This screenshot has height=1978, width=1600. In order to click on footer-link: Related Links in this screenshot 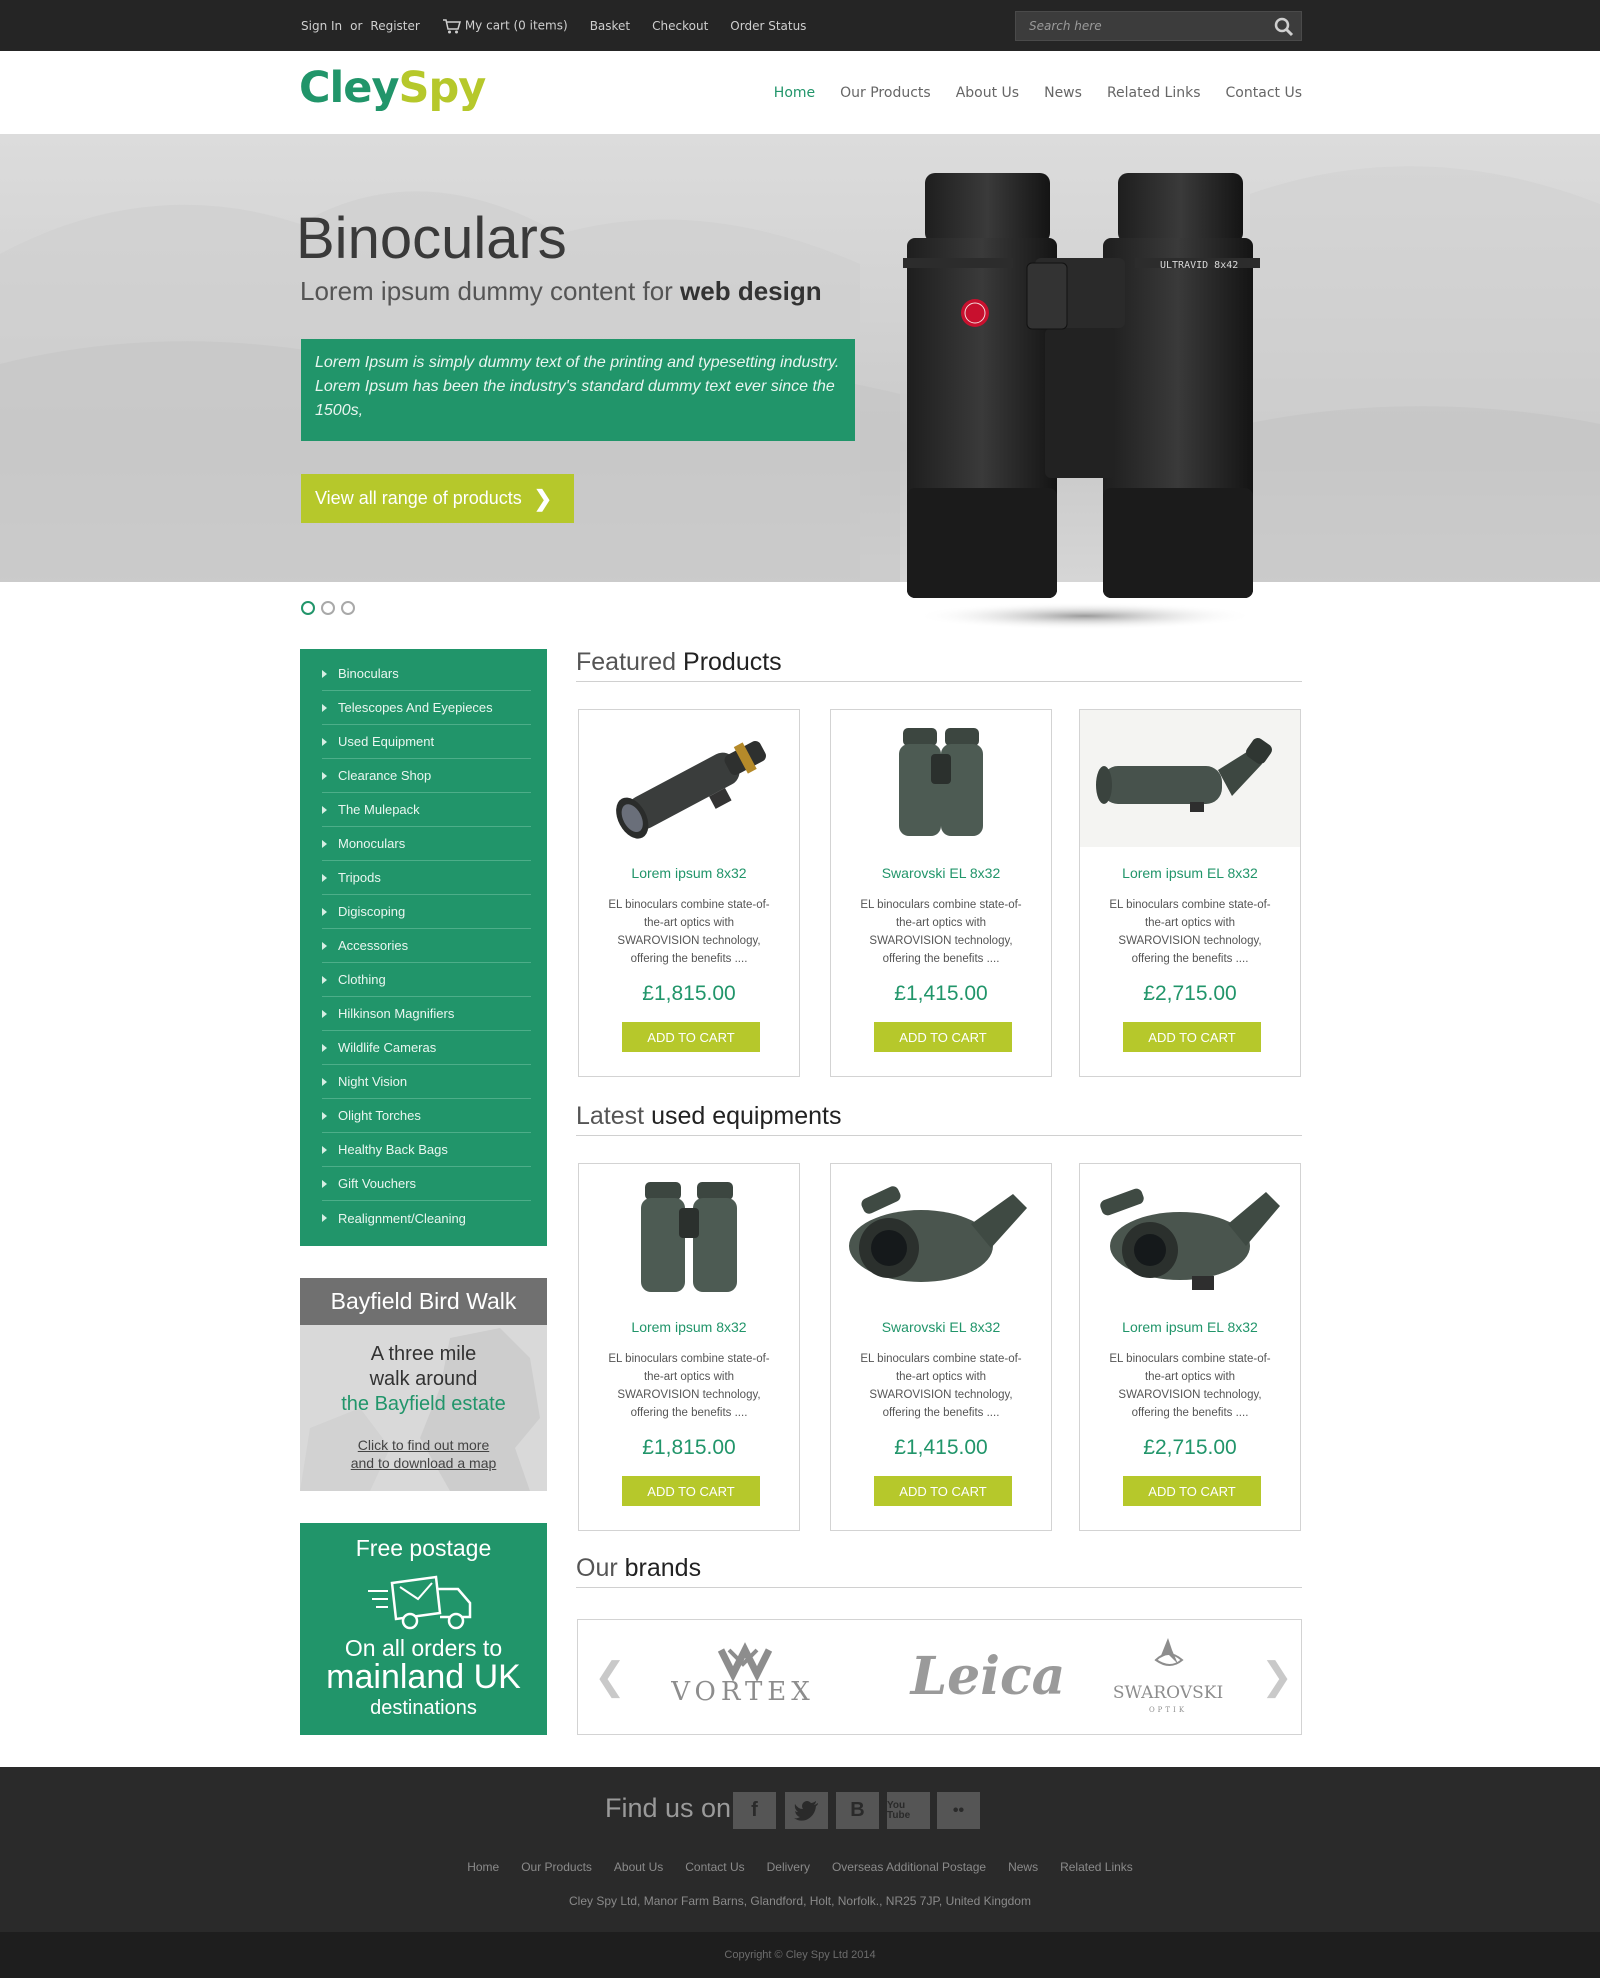, I will do `click(1096, 1867)`.